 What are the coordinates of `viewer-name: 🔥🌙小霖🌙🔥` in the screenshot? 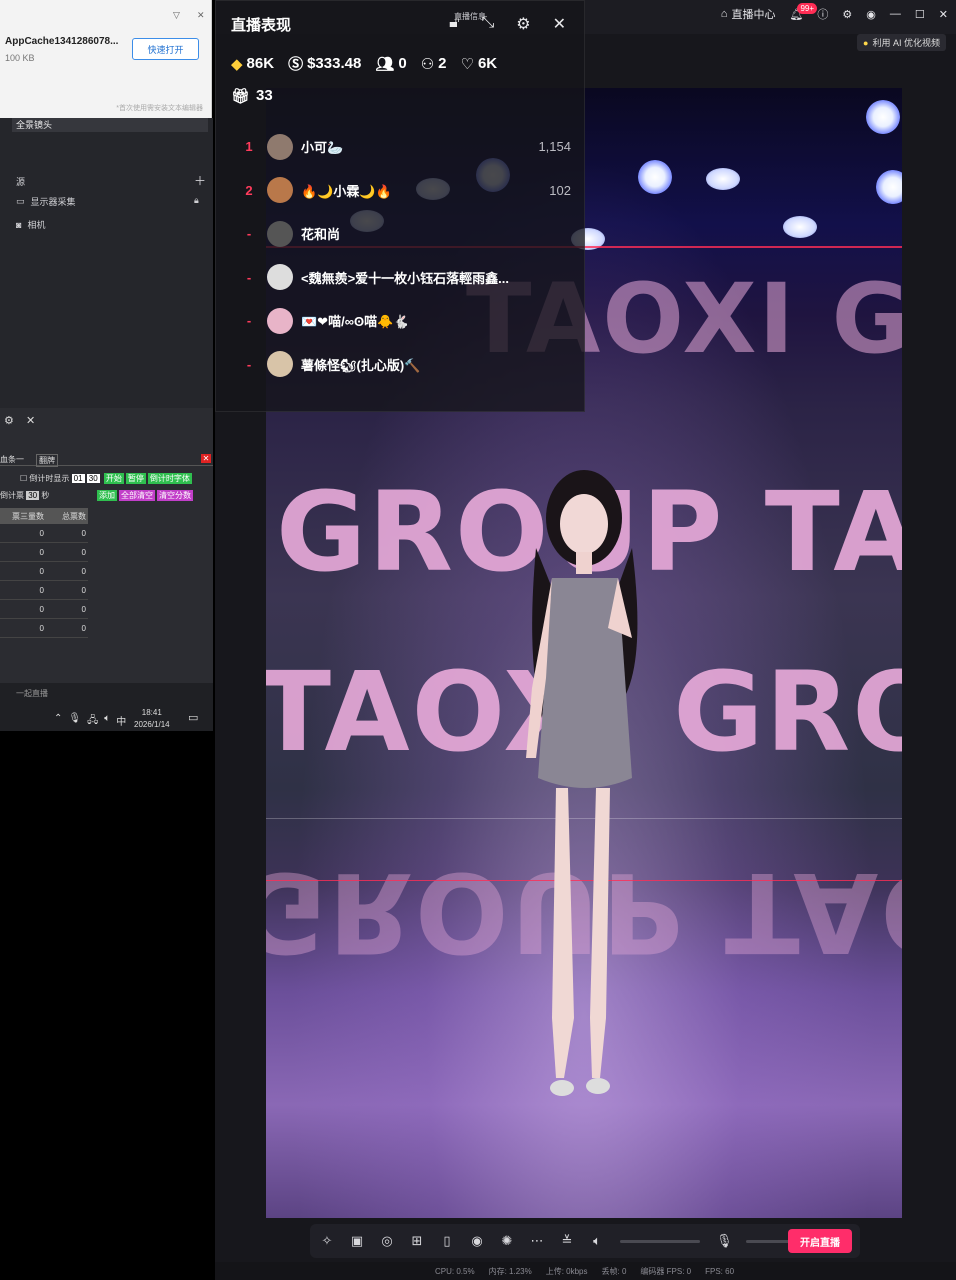 It's located at (346, 191).